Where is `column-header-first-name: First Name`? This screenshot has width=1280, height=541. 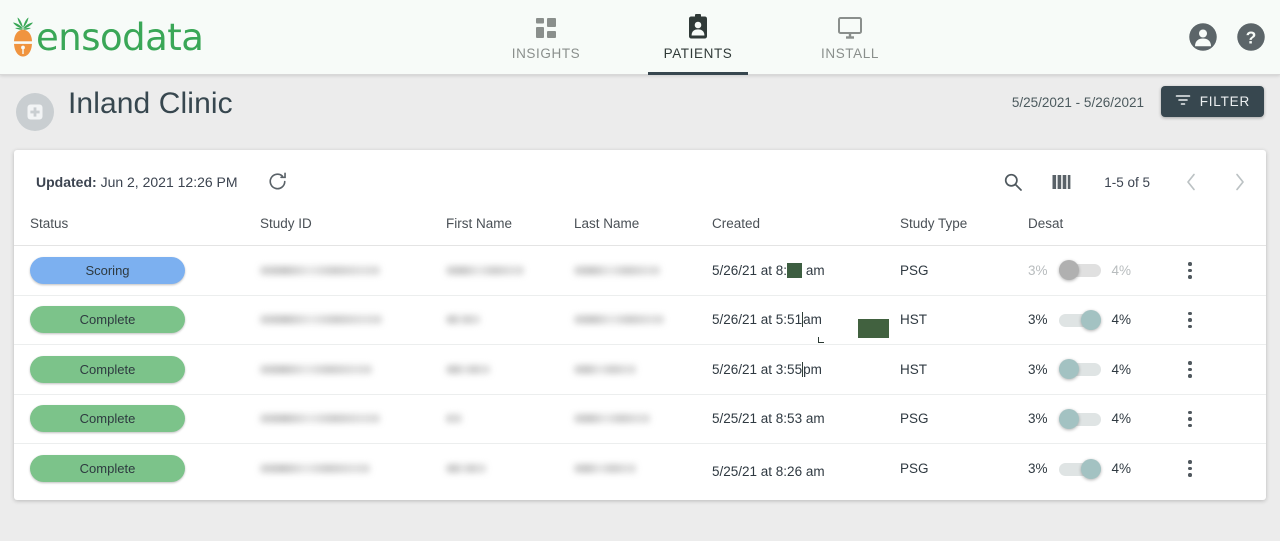 column-header-first-name: First Name is located at coordinates (510, 231).